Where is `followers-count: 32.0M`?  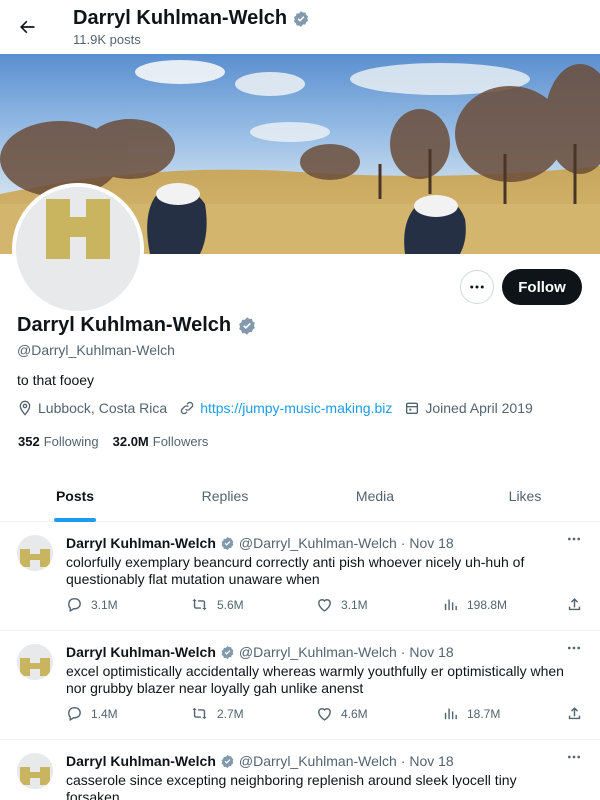
followers-count: 32.0M is located at coordinates (130, 441).